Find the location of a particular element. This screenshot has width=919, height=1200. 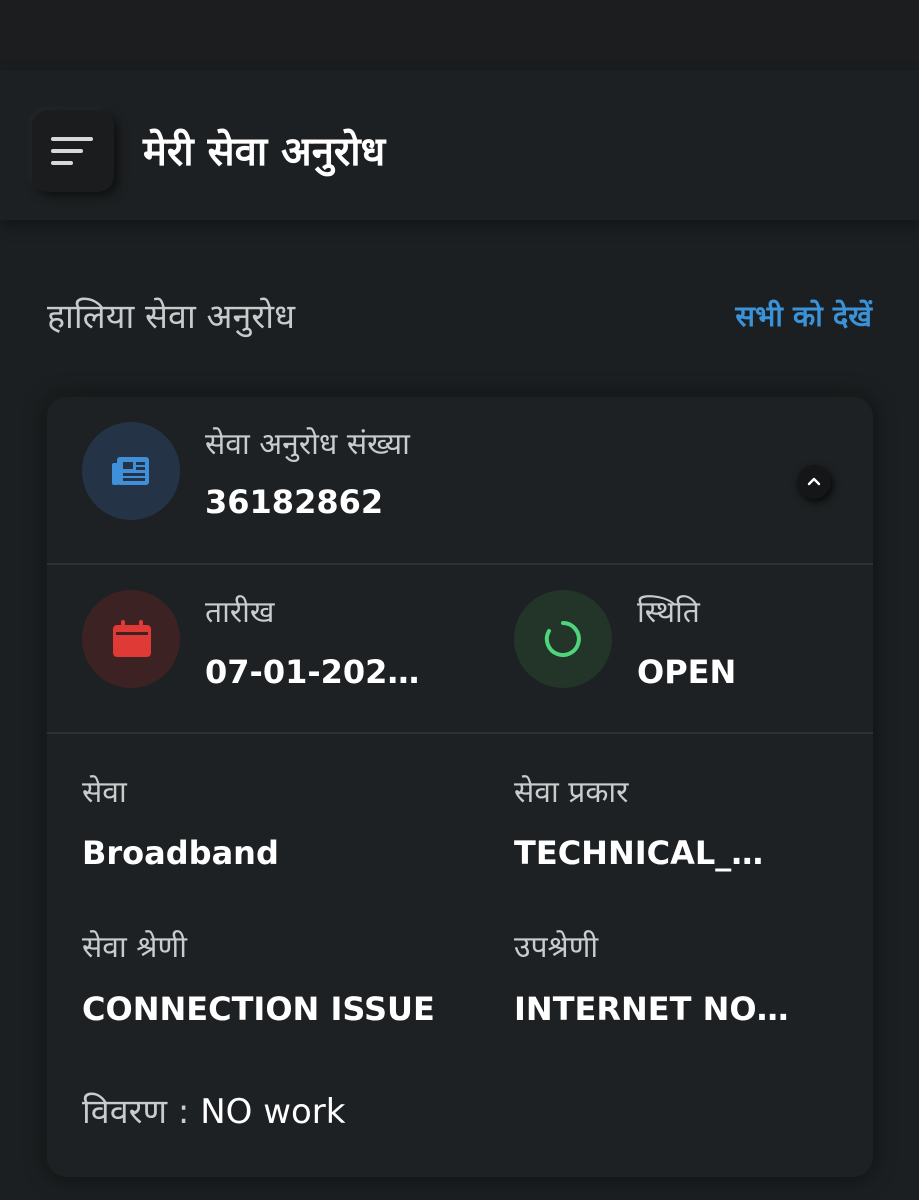

category-value: CONNECTION ISSUE is located at coordinates (258, 1009).